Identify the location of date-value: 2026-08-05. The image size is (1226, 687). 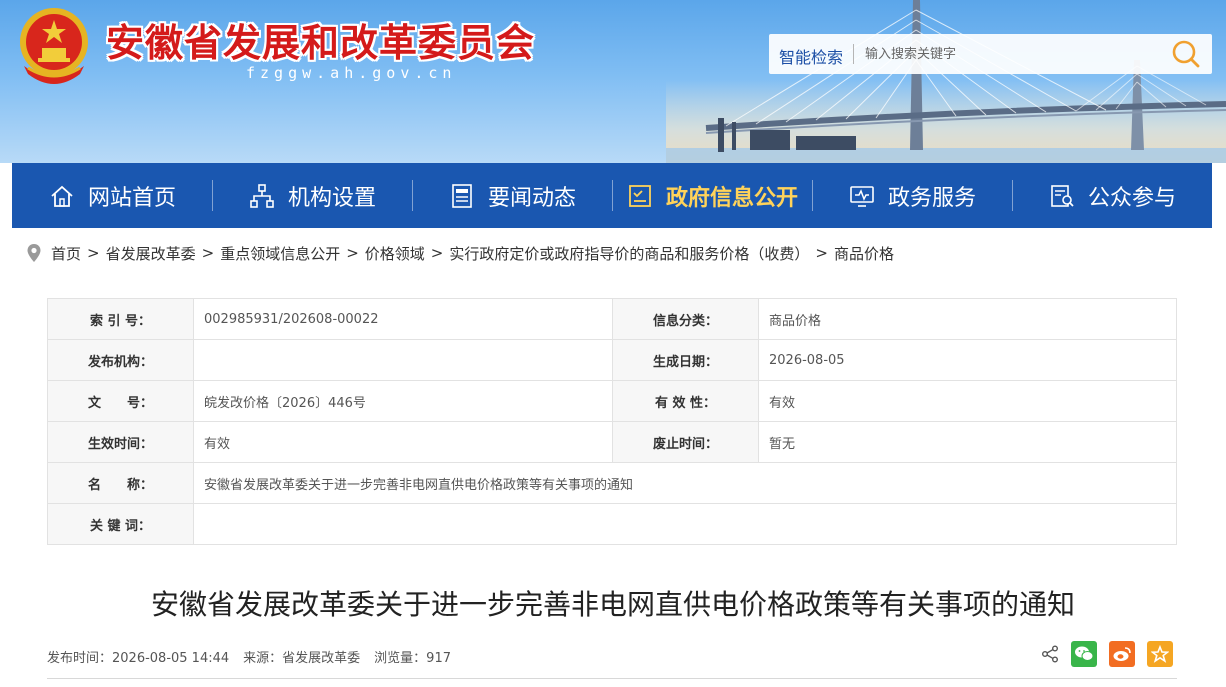
(967, 360).